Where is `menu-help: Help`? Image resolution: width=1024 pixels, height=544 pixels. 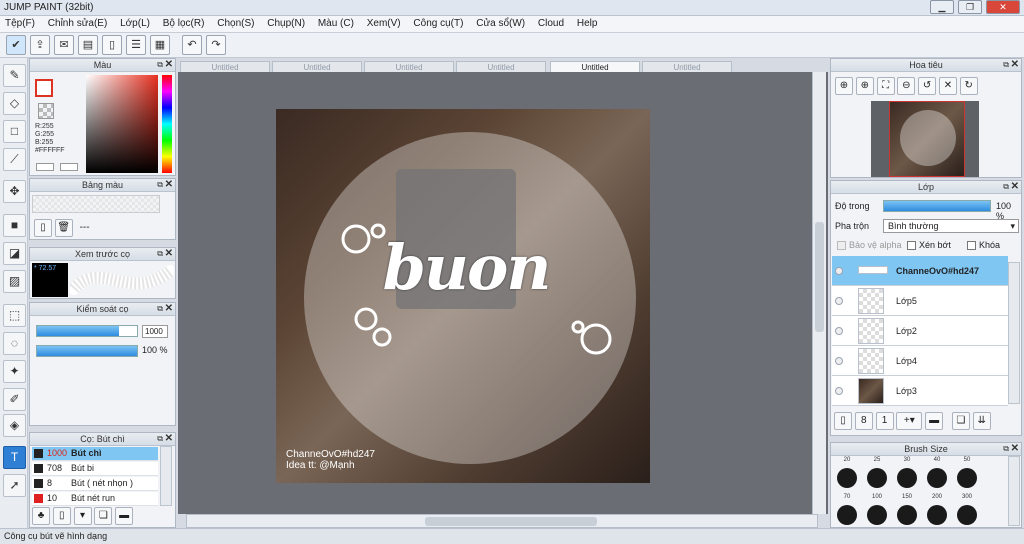 menu-help: Help is located at coordinates (587, 24).